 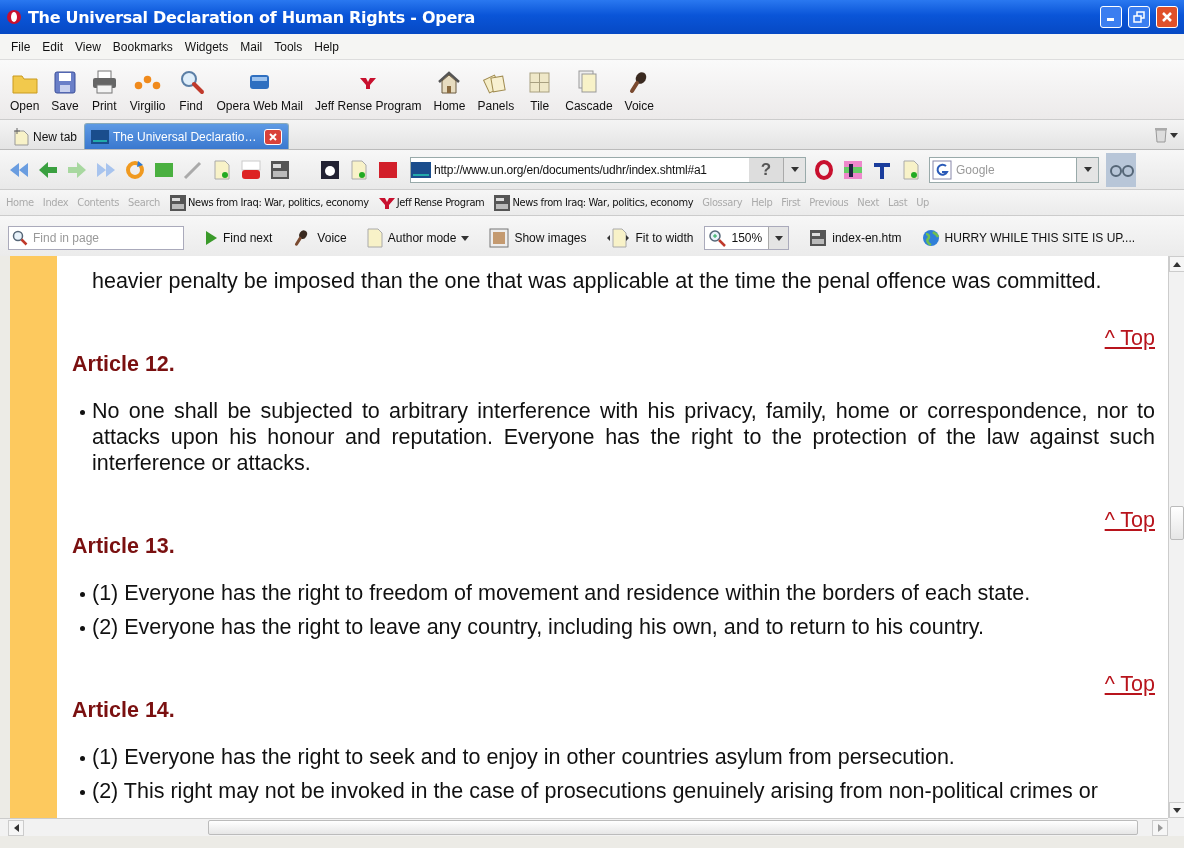 I want to click on author-mode-button: Author mode, so click(x=418, y=238).